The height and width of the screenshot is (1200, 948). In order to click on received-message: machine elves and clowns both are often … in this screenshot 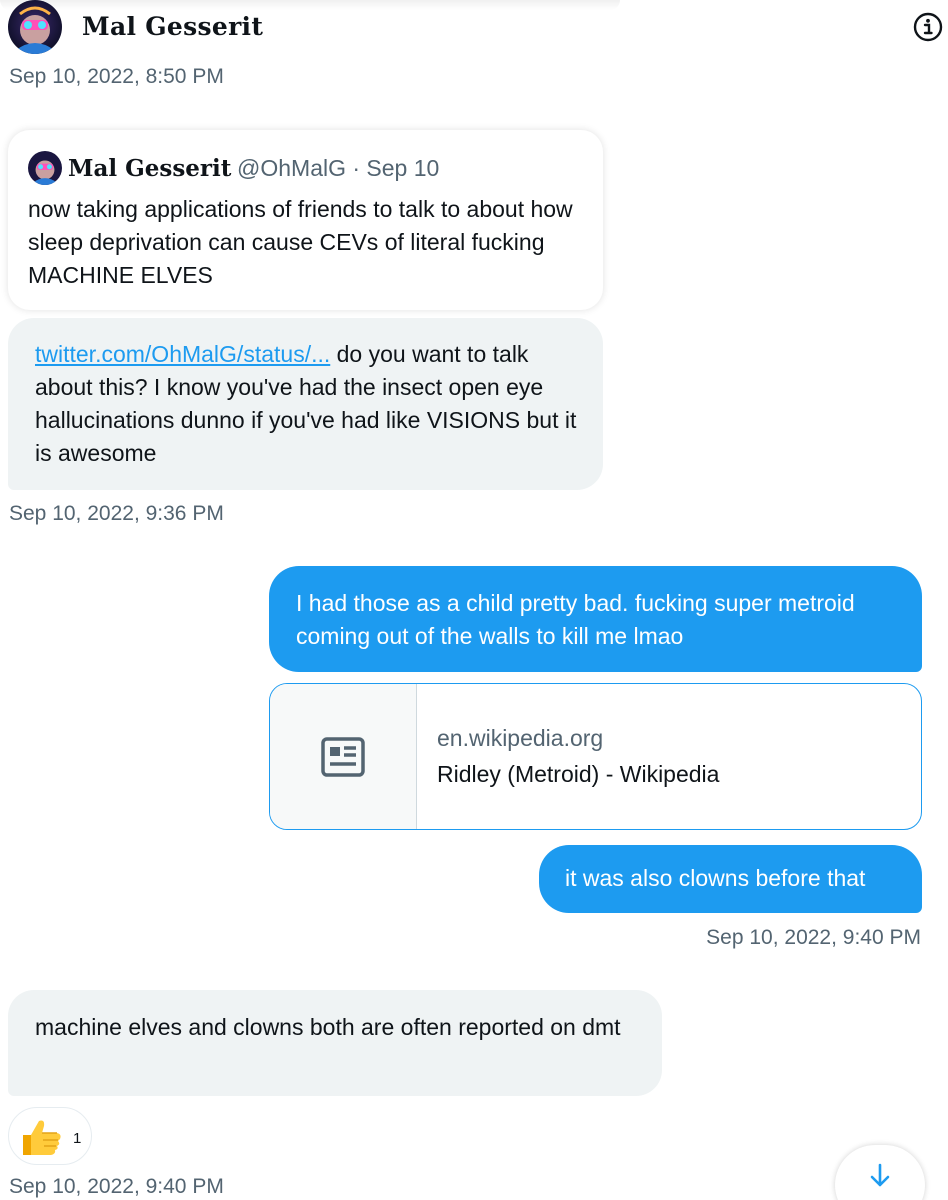, I will do `click(335, 1043)`.